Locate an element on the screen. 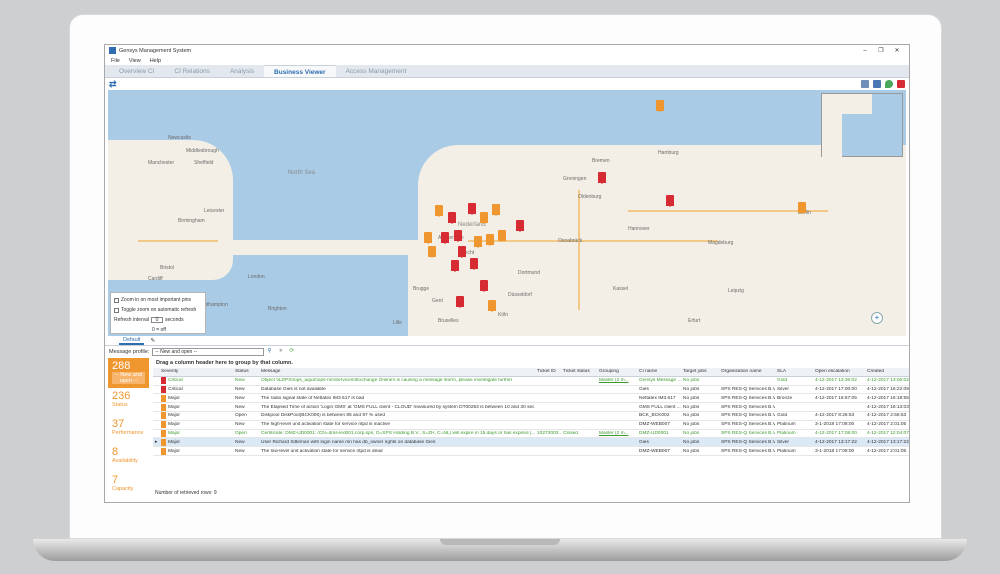 This screenshot has width=1000, height=574. refresh-interval-input: 0 is located at coordinates (157, 320).